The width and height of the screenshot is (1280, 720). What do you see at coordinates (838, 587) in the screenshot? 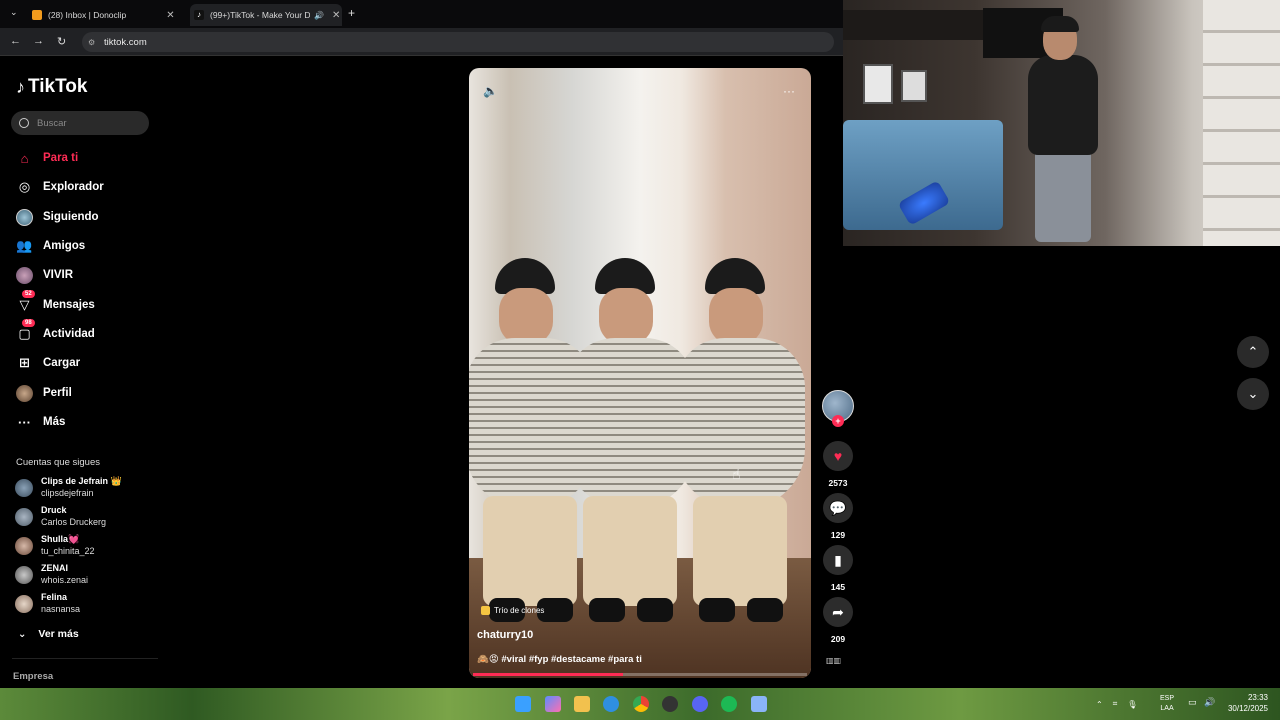
I see `save-count: 145` at bounding box center [838, 587].